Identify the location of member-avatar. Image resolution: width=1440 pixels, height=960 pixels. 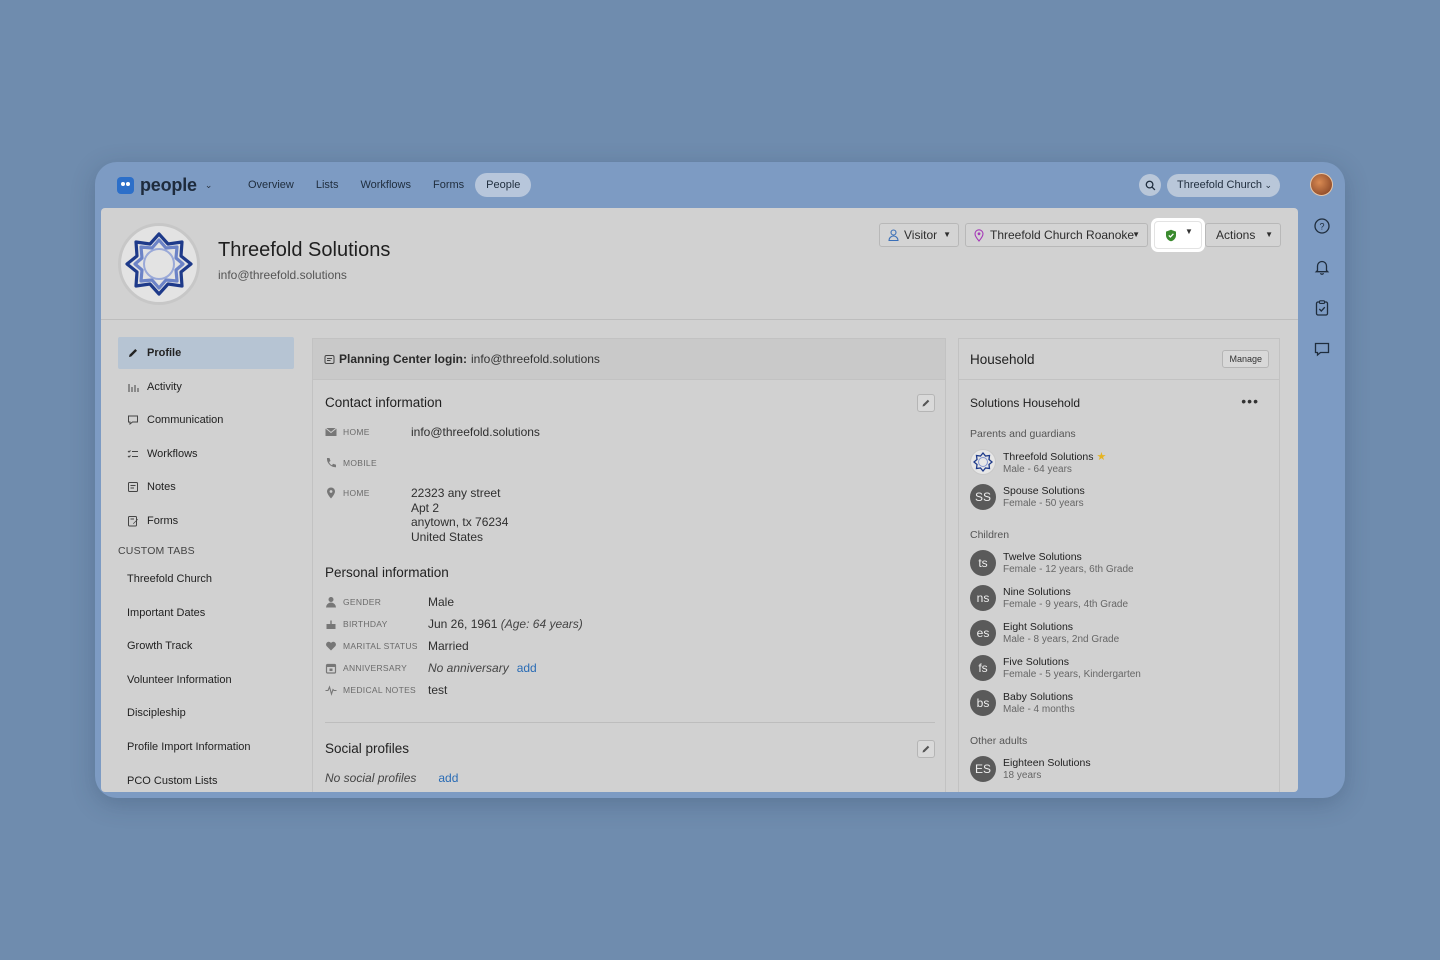
(983, 462).